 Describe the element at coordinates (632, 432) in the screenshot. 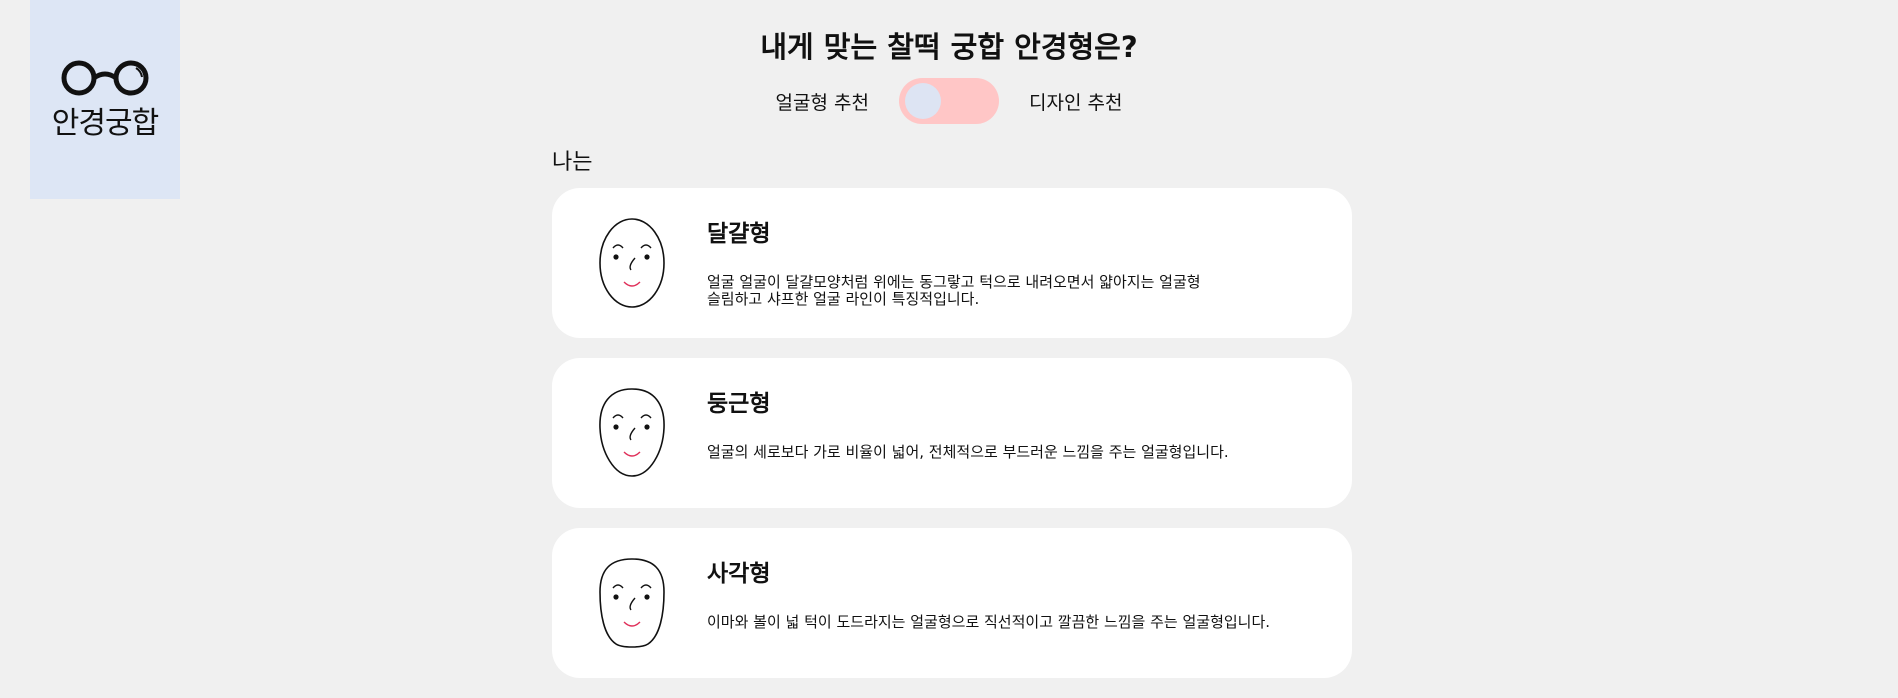

I see `round-face-icon` at that location.